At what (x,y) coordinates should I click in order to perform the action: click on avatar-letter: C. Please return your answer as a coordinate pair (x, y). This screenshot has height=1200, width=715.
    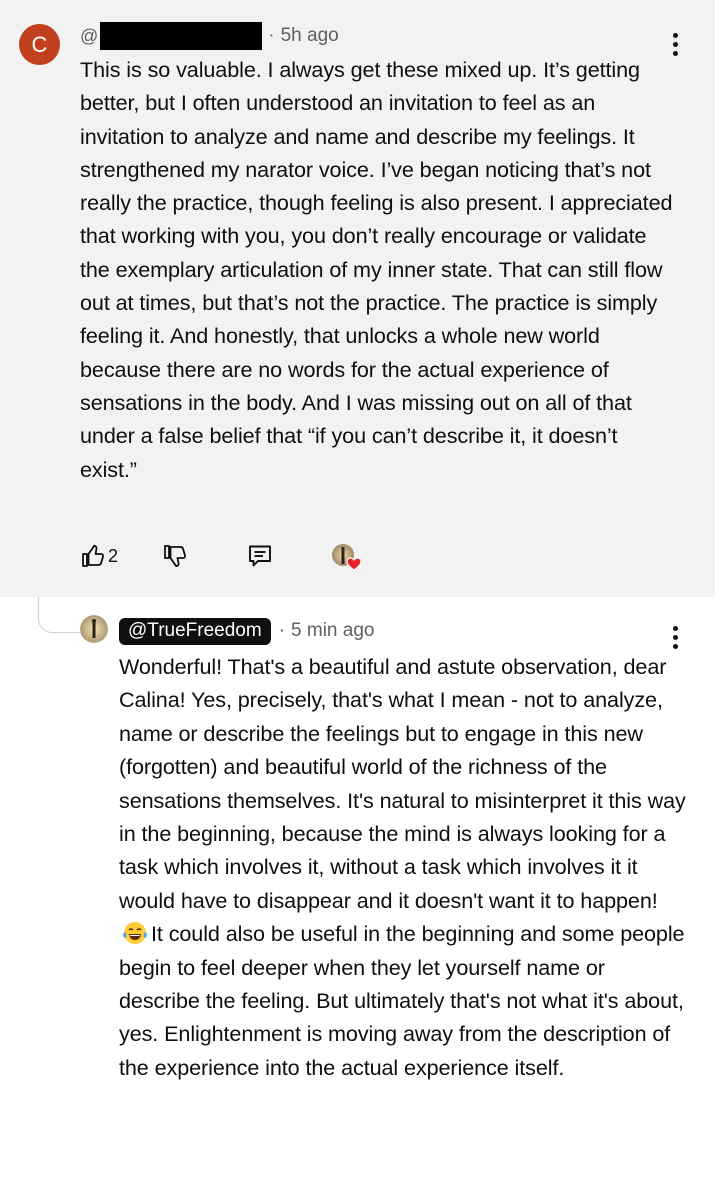
    Looking at the image, I should click on (39, 44).